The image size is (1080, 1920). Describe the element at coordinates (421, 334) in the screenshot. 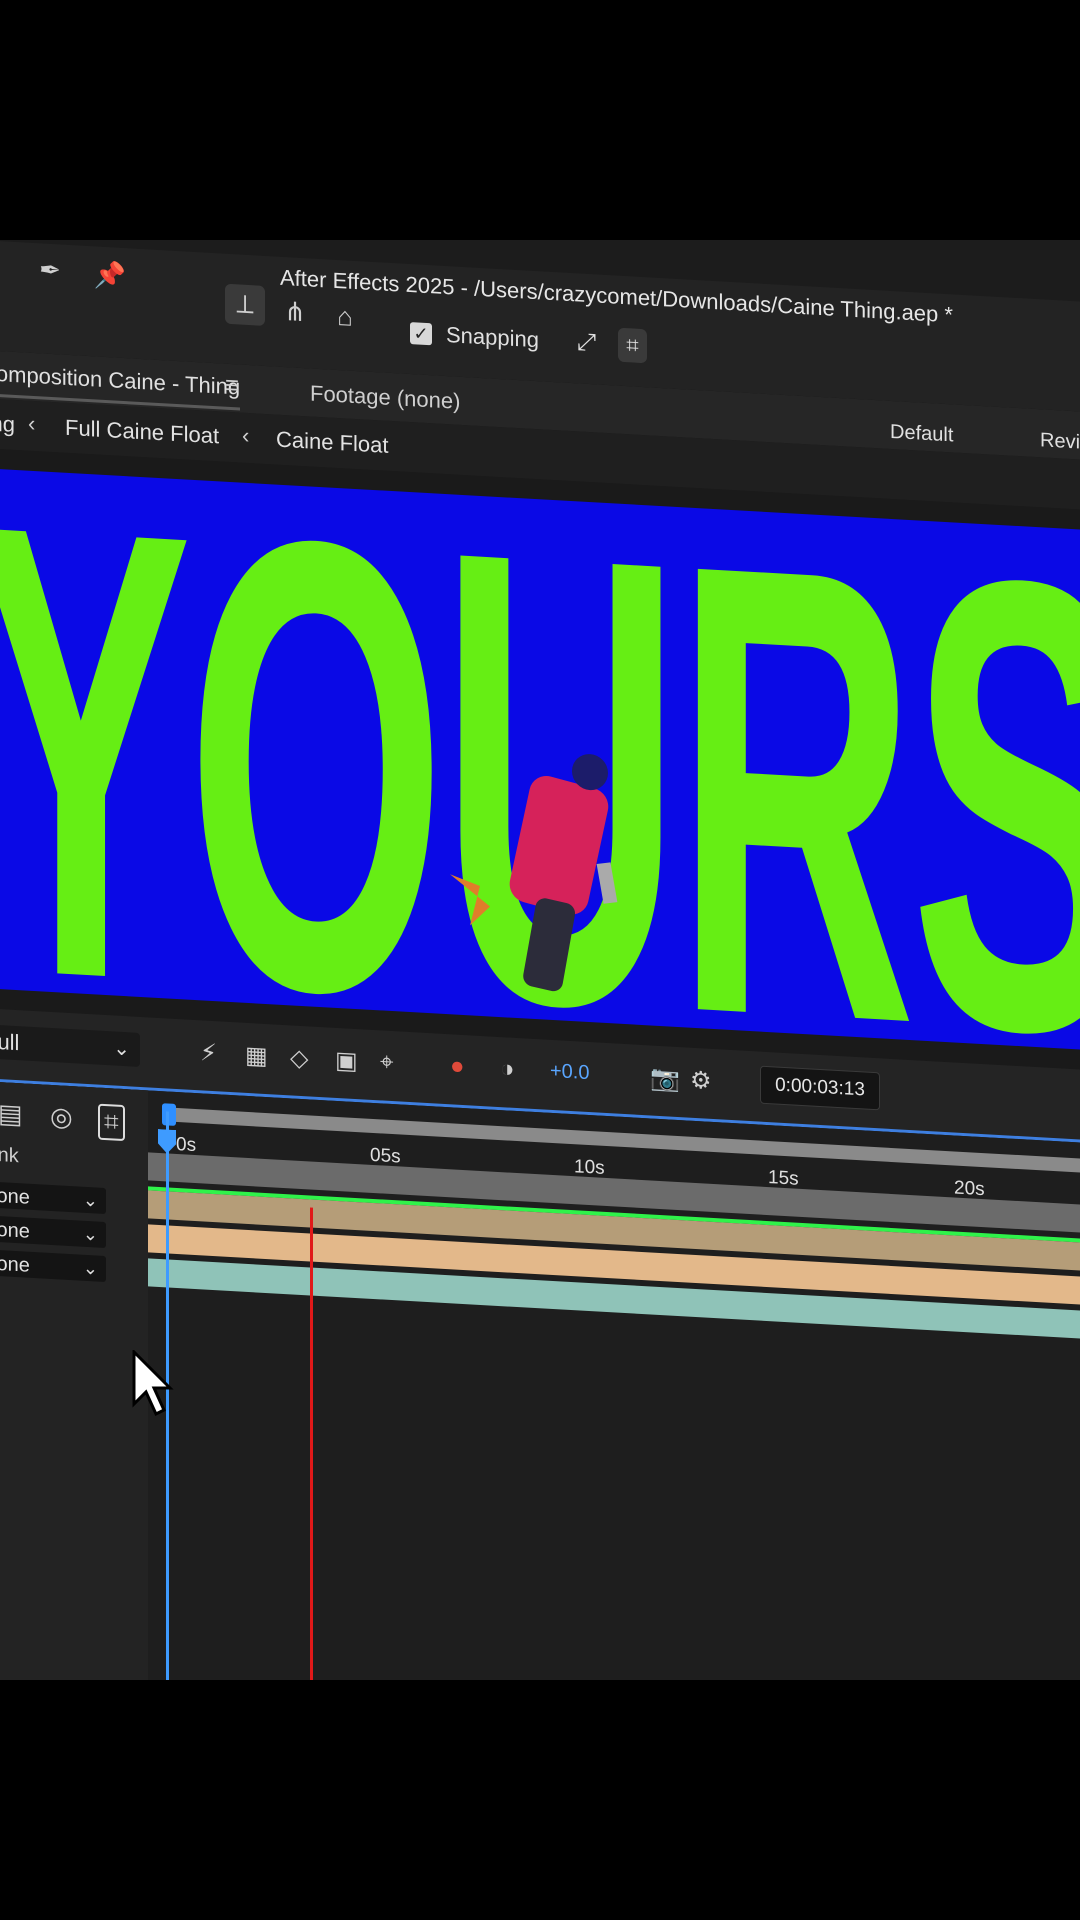

I see `snapping-checkbox: ✓` at that location.